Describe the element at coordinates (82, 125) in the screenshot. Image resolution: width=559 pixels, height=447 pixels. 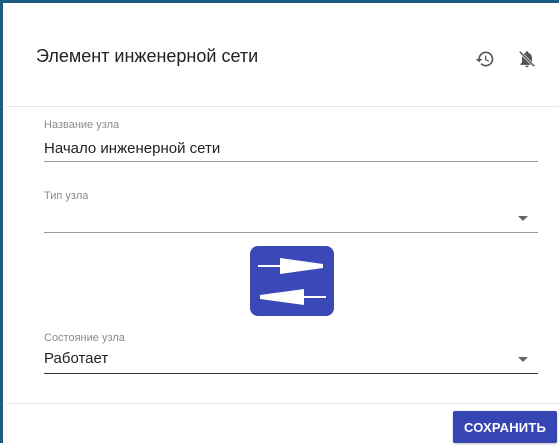
I see `node-name-label: Название узла` at that location.